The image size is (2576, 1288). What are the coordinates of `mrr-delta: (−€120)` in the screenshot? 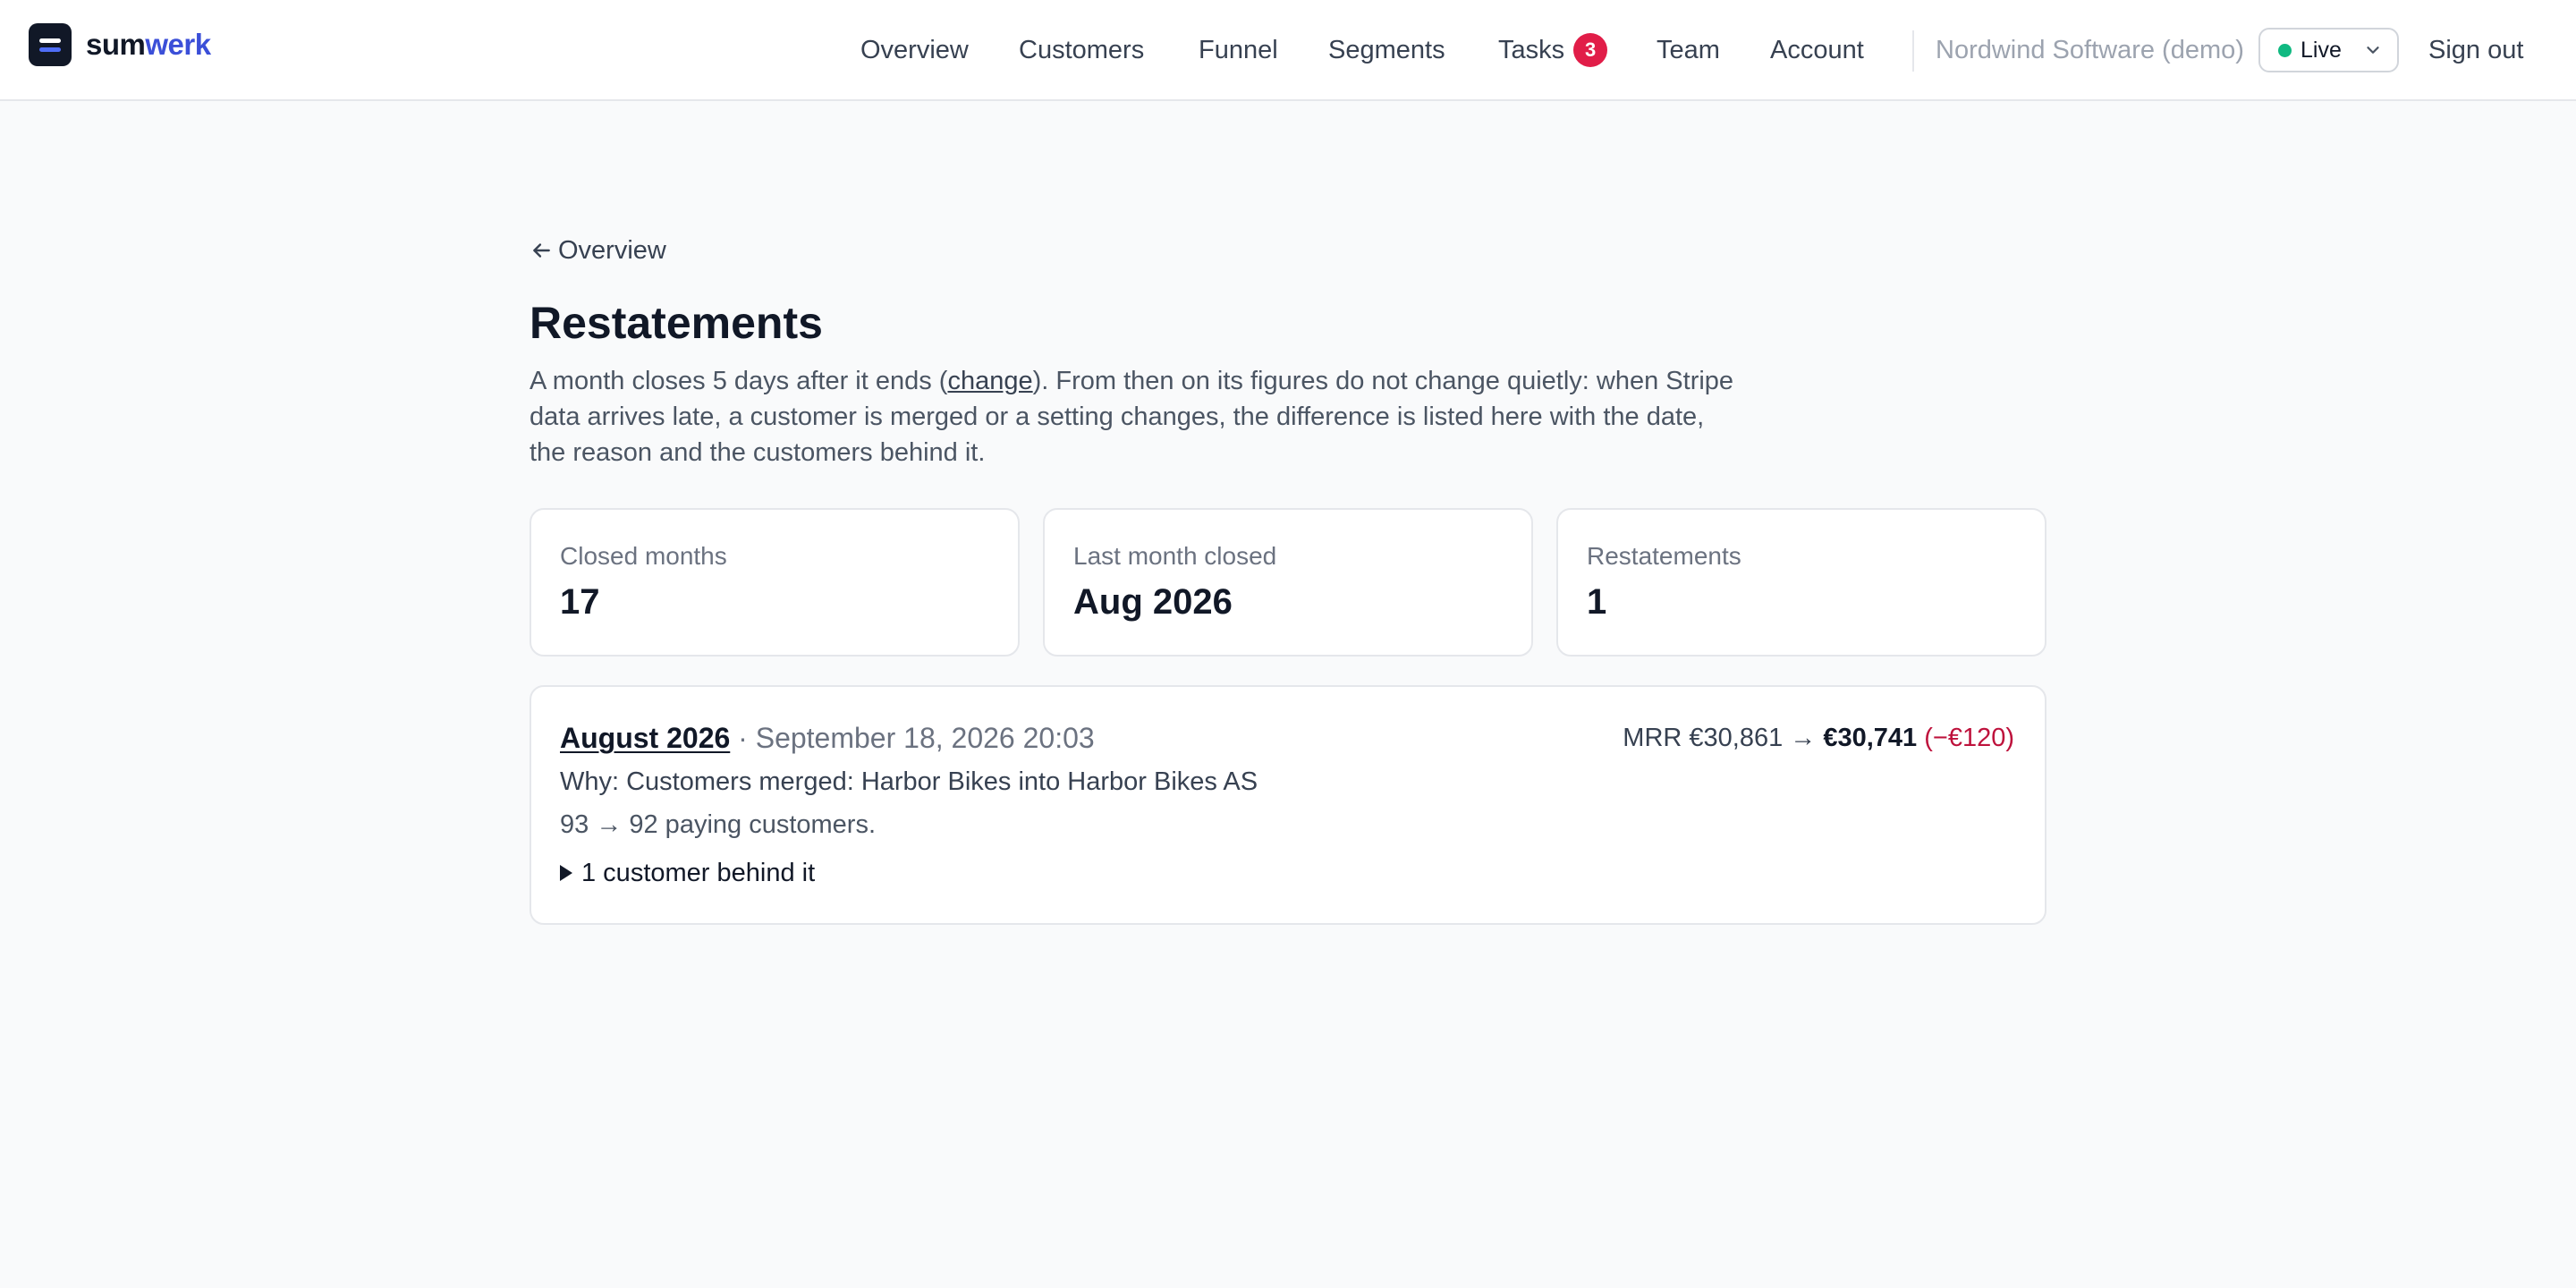 It's located at (1969, 738).